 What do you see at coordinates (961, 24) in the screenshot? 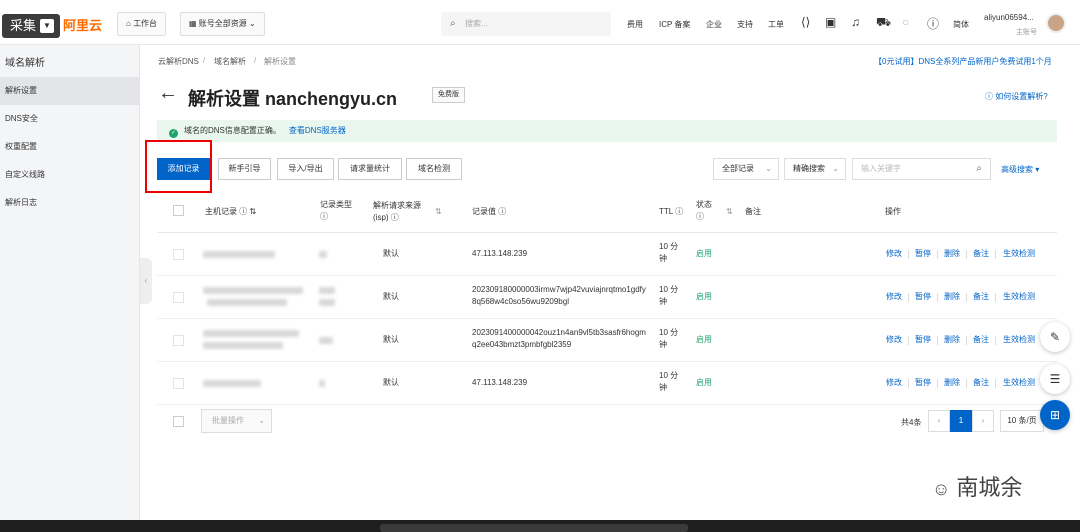
I see `language-switch: 简体` at bounding box center [961, 24].